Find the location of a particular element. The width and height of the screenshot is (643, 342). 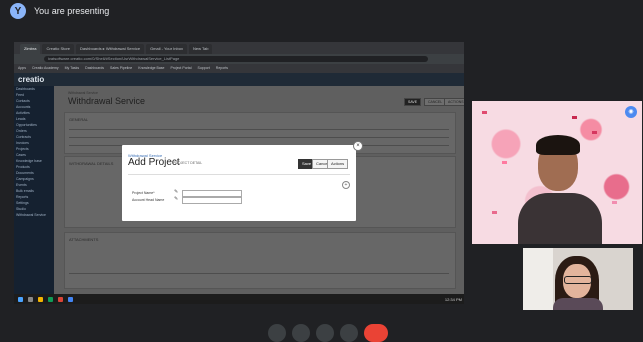

sidebar-item: Opportunities is located at coordinates (34, 125).